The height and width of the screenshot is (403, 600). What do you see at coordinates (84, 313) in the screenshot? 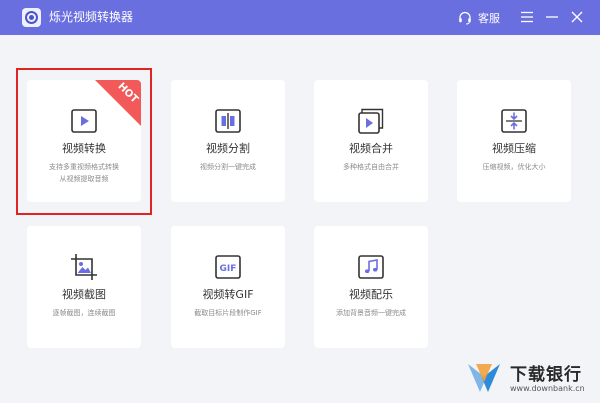
I see `tool-desc: 逐帧截图，连续截图` at bounding box center [84, 313].